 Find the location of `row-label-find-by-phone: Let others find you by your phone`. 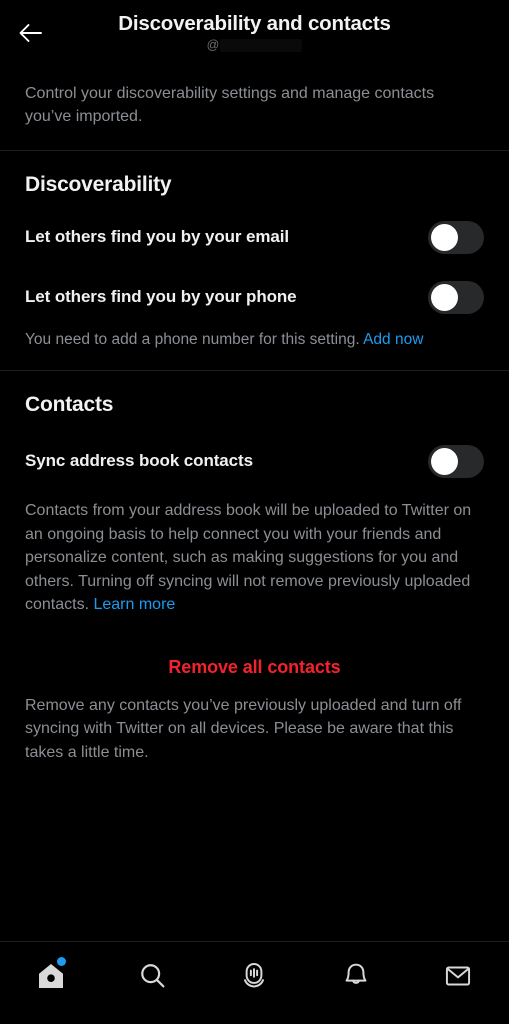

row-label-find-by-phone: Let others find you by your phone is located at coordinates (161, 296).